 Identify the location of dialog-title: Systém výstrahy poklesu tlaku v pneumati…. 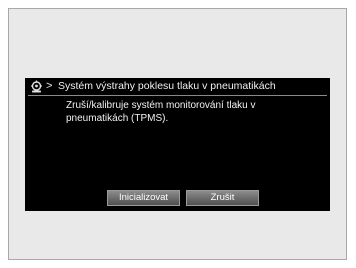
(167, 86).